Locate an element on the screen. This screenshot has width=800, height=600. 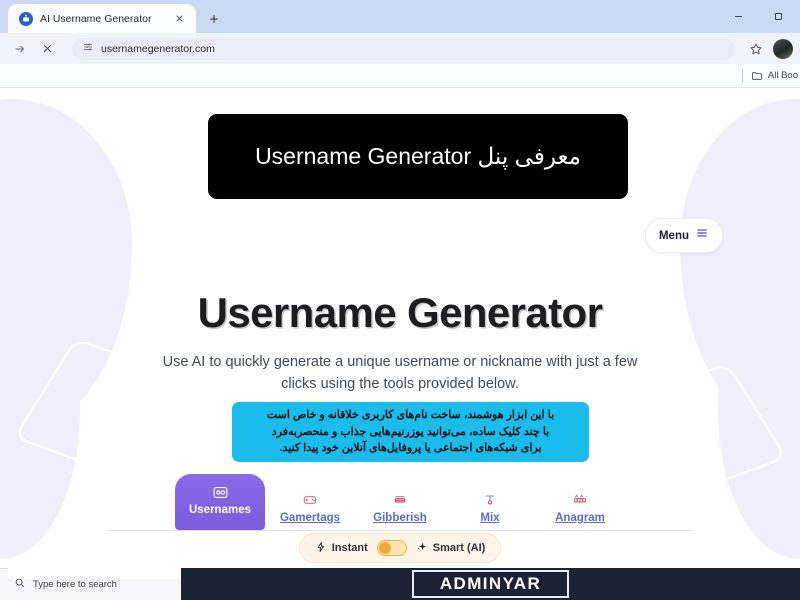
profile-avatar is located at coordinates (783, 48).